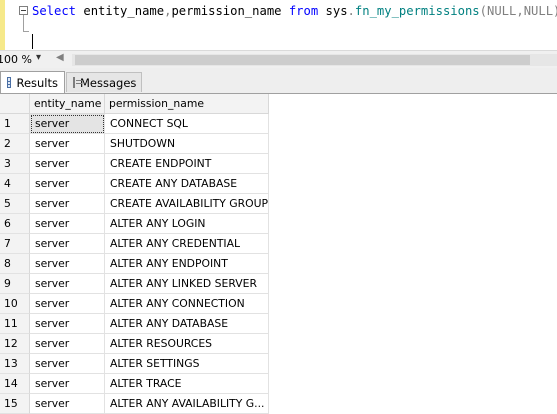 This screenshot has height=414, width=557. Describe the element at coordinates (187, 344) in the screenshot. I see `cell-permission-name: ALTER RESOURCES` at that location.